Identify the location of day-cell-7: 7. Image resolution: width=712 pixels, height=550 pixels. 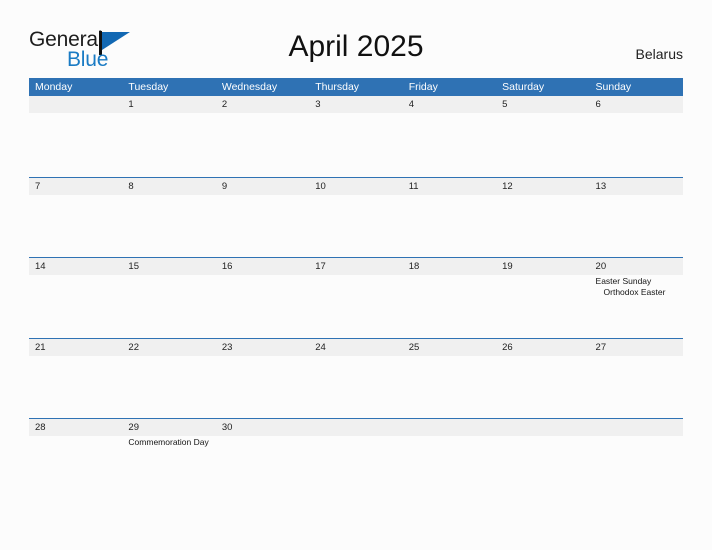
(75, 218).